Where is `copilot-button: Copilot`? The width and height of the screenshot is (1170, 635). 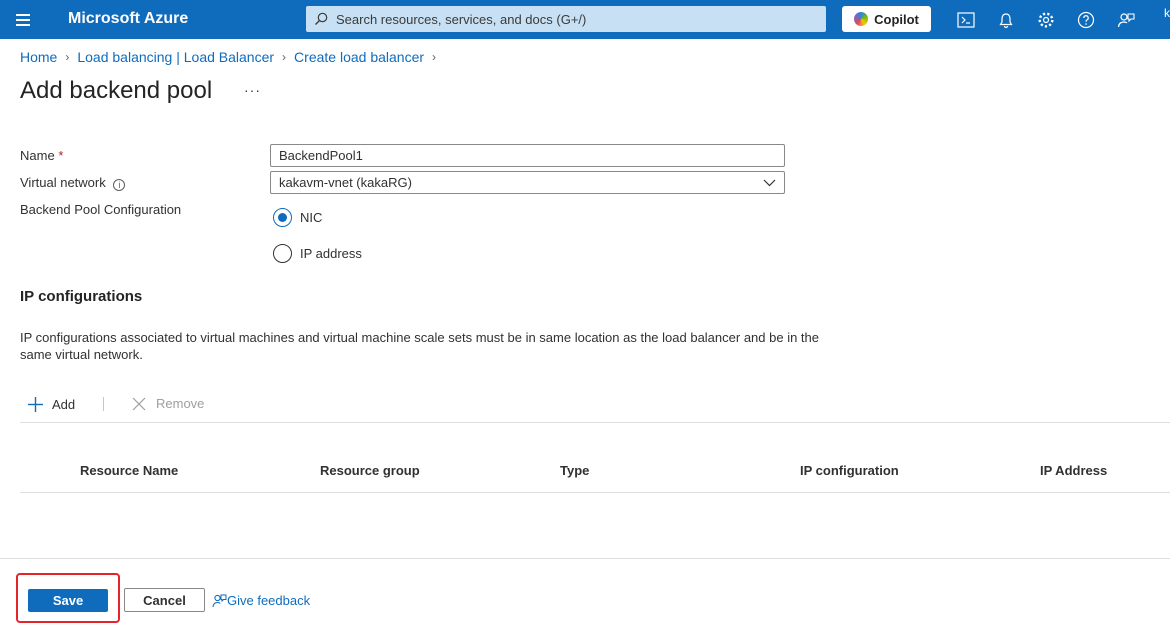
copilot-button: Copilot is located at coordinates (886, 19).